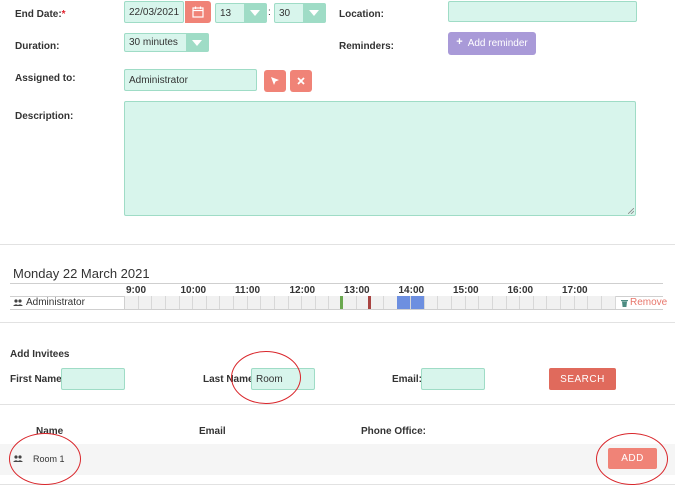  I want to click on location-input, so click(542, 11).